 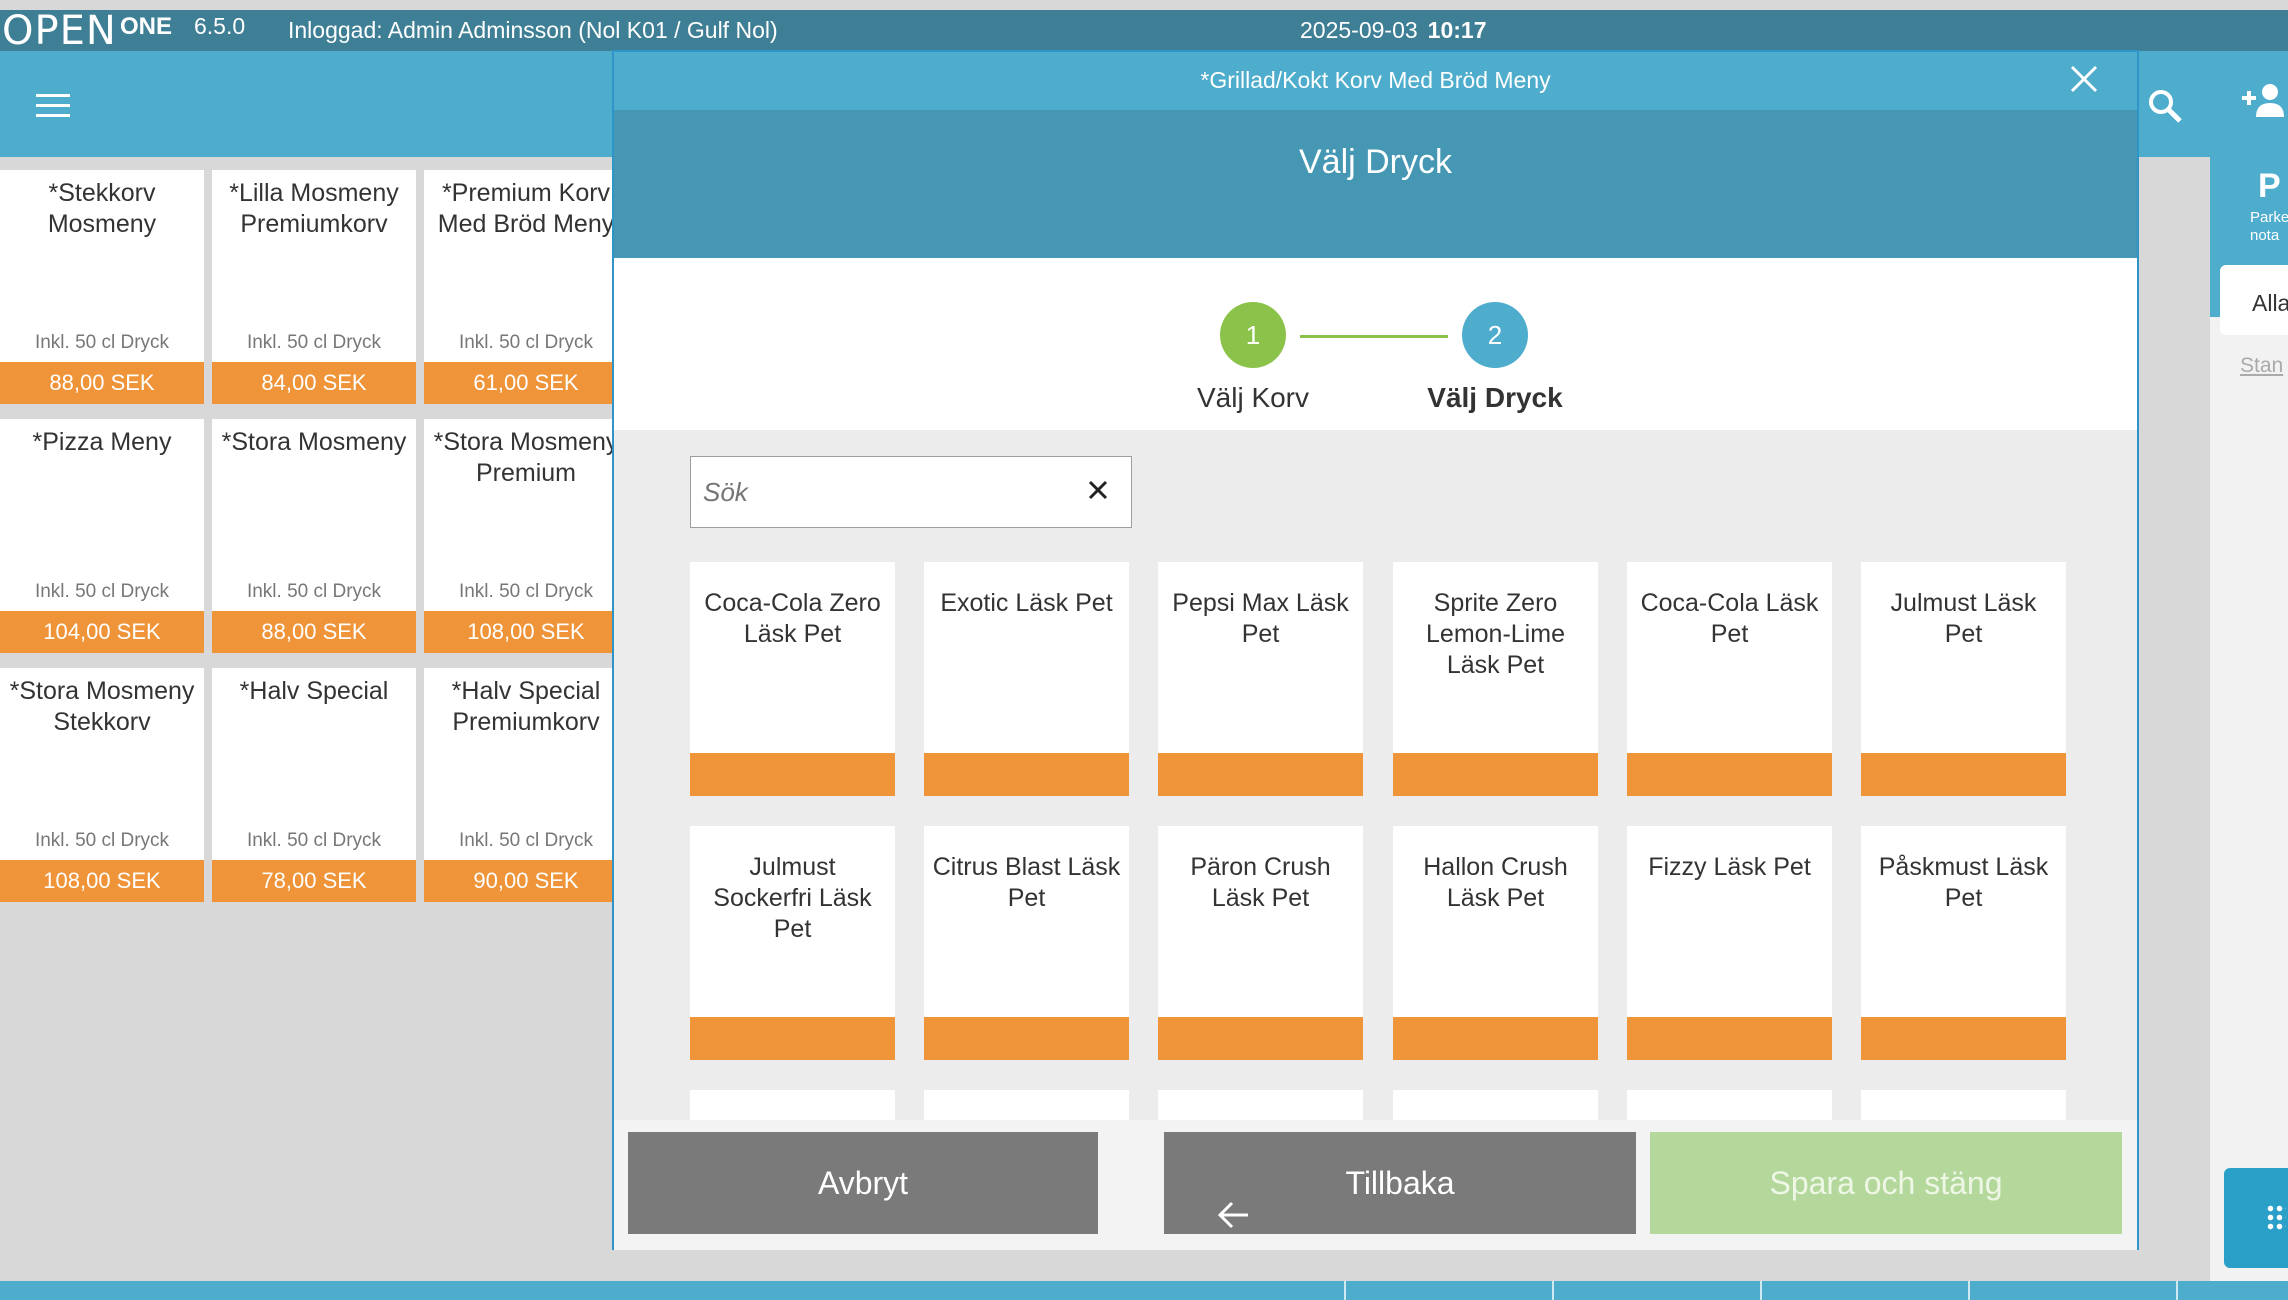 I want to click on right-panel: P Parker nota Alla Stan, so click(x=2249, y=666).